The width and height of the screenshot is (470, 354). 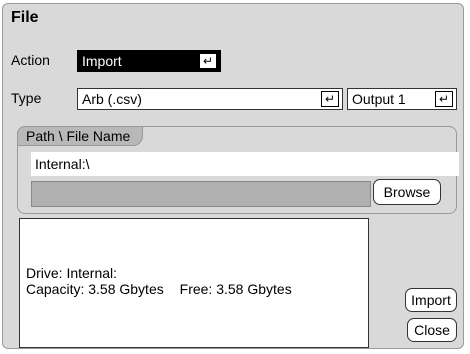 I want to click on import-button: Import, so click(x=431, y=300).